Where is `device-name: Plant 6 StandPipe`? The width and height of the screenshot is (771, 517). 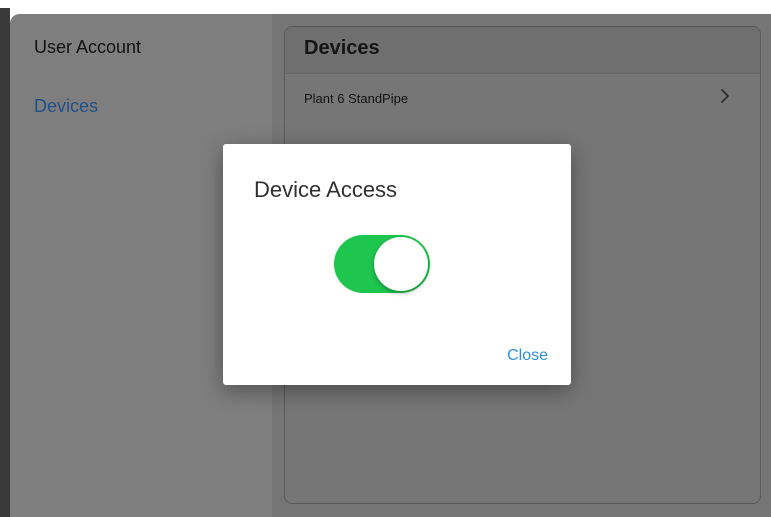
device-name: Plant 6 StandPipe is located at coordinates (356, 98).